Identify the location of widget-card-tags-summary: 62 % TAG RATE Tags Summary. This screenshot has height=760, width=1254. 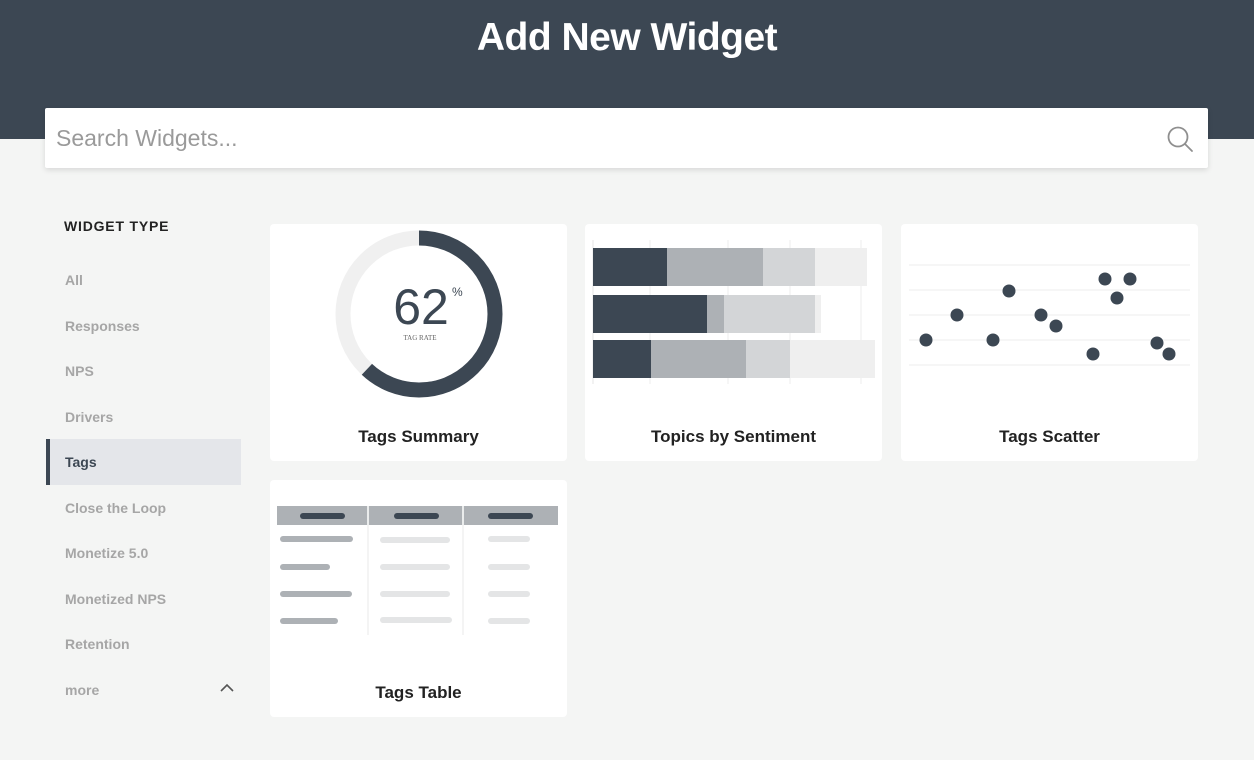
(418, 342).